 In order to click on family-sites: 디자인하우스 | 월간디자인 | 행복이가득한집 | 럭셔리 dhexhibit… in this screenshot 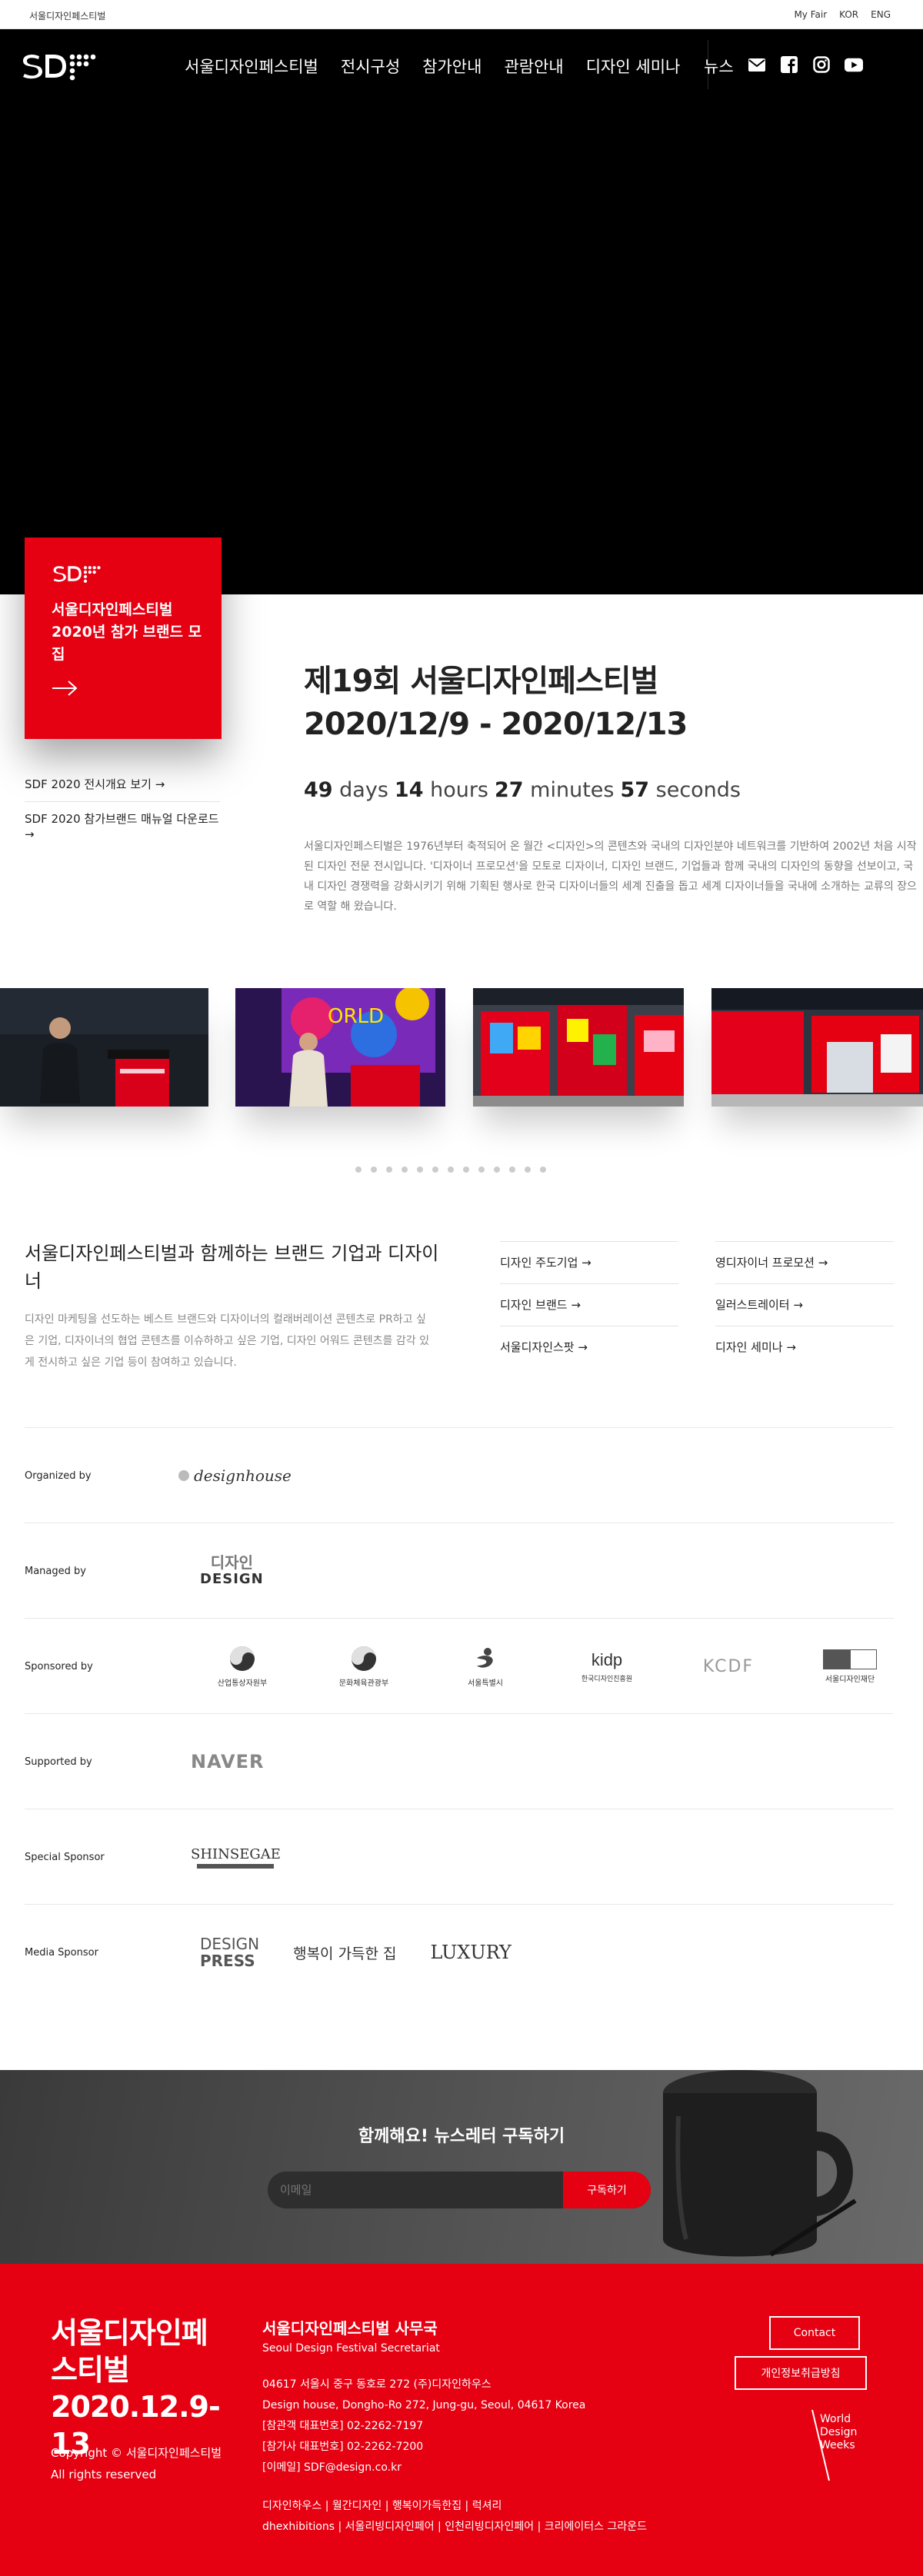, I will do `click(454, 2517)`.